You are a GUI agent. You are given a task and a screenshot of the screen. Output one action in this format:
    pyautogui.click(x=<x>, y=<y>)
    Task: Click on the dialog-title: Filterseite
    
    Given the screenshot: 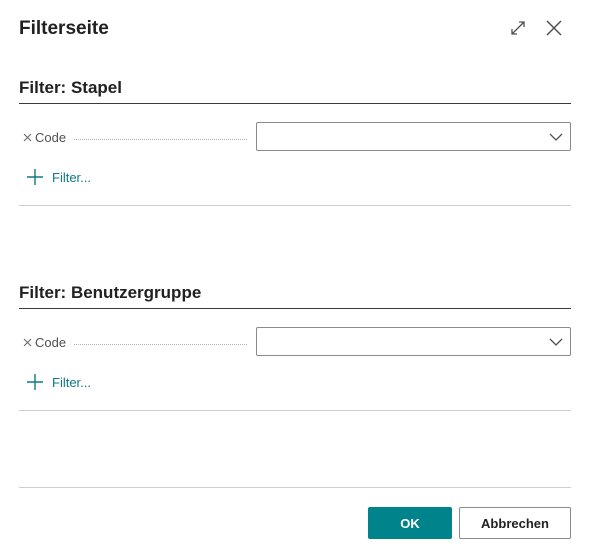 What is the action you would take?
    pyautogui.click(x=64, y=28)
    